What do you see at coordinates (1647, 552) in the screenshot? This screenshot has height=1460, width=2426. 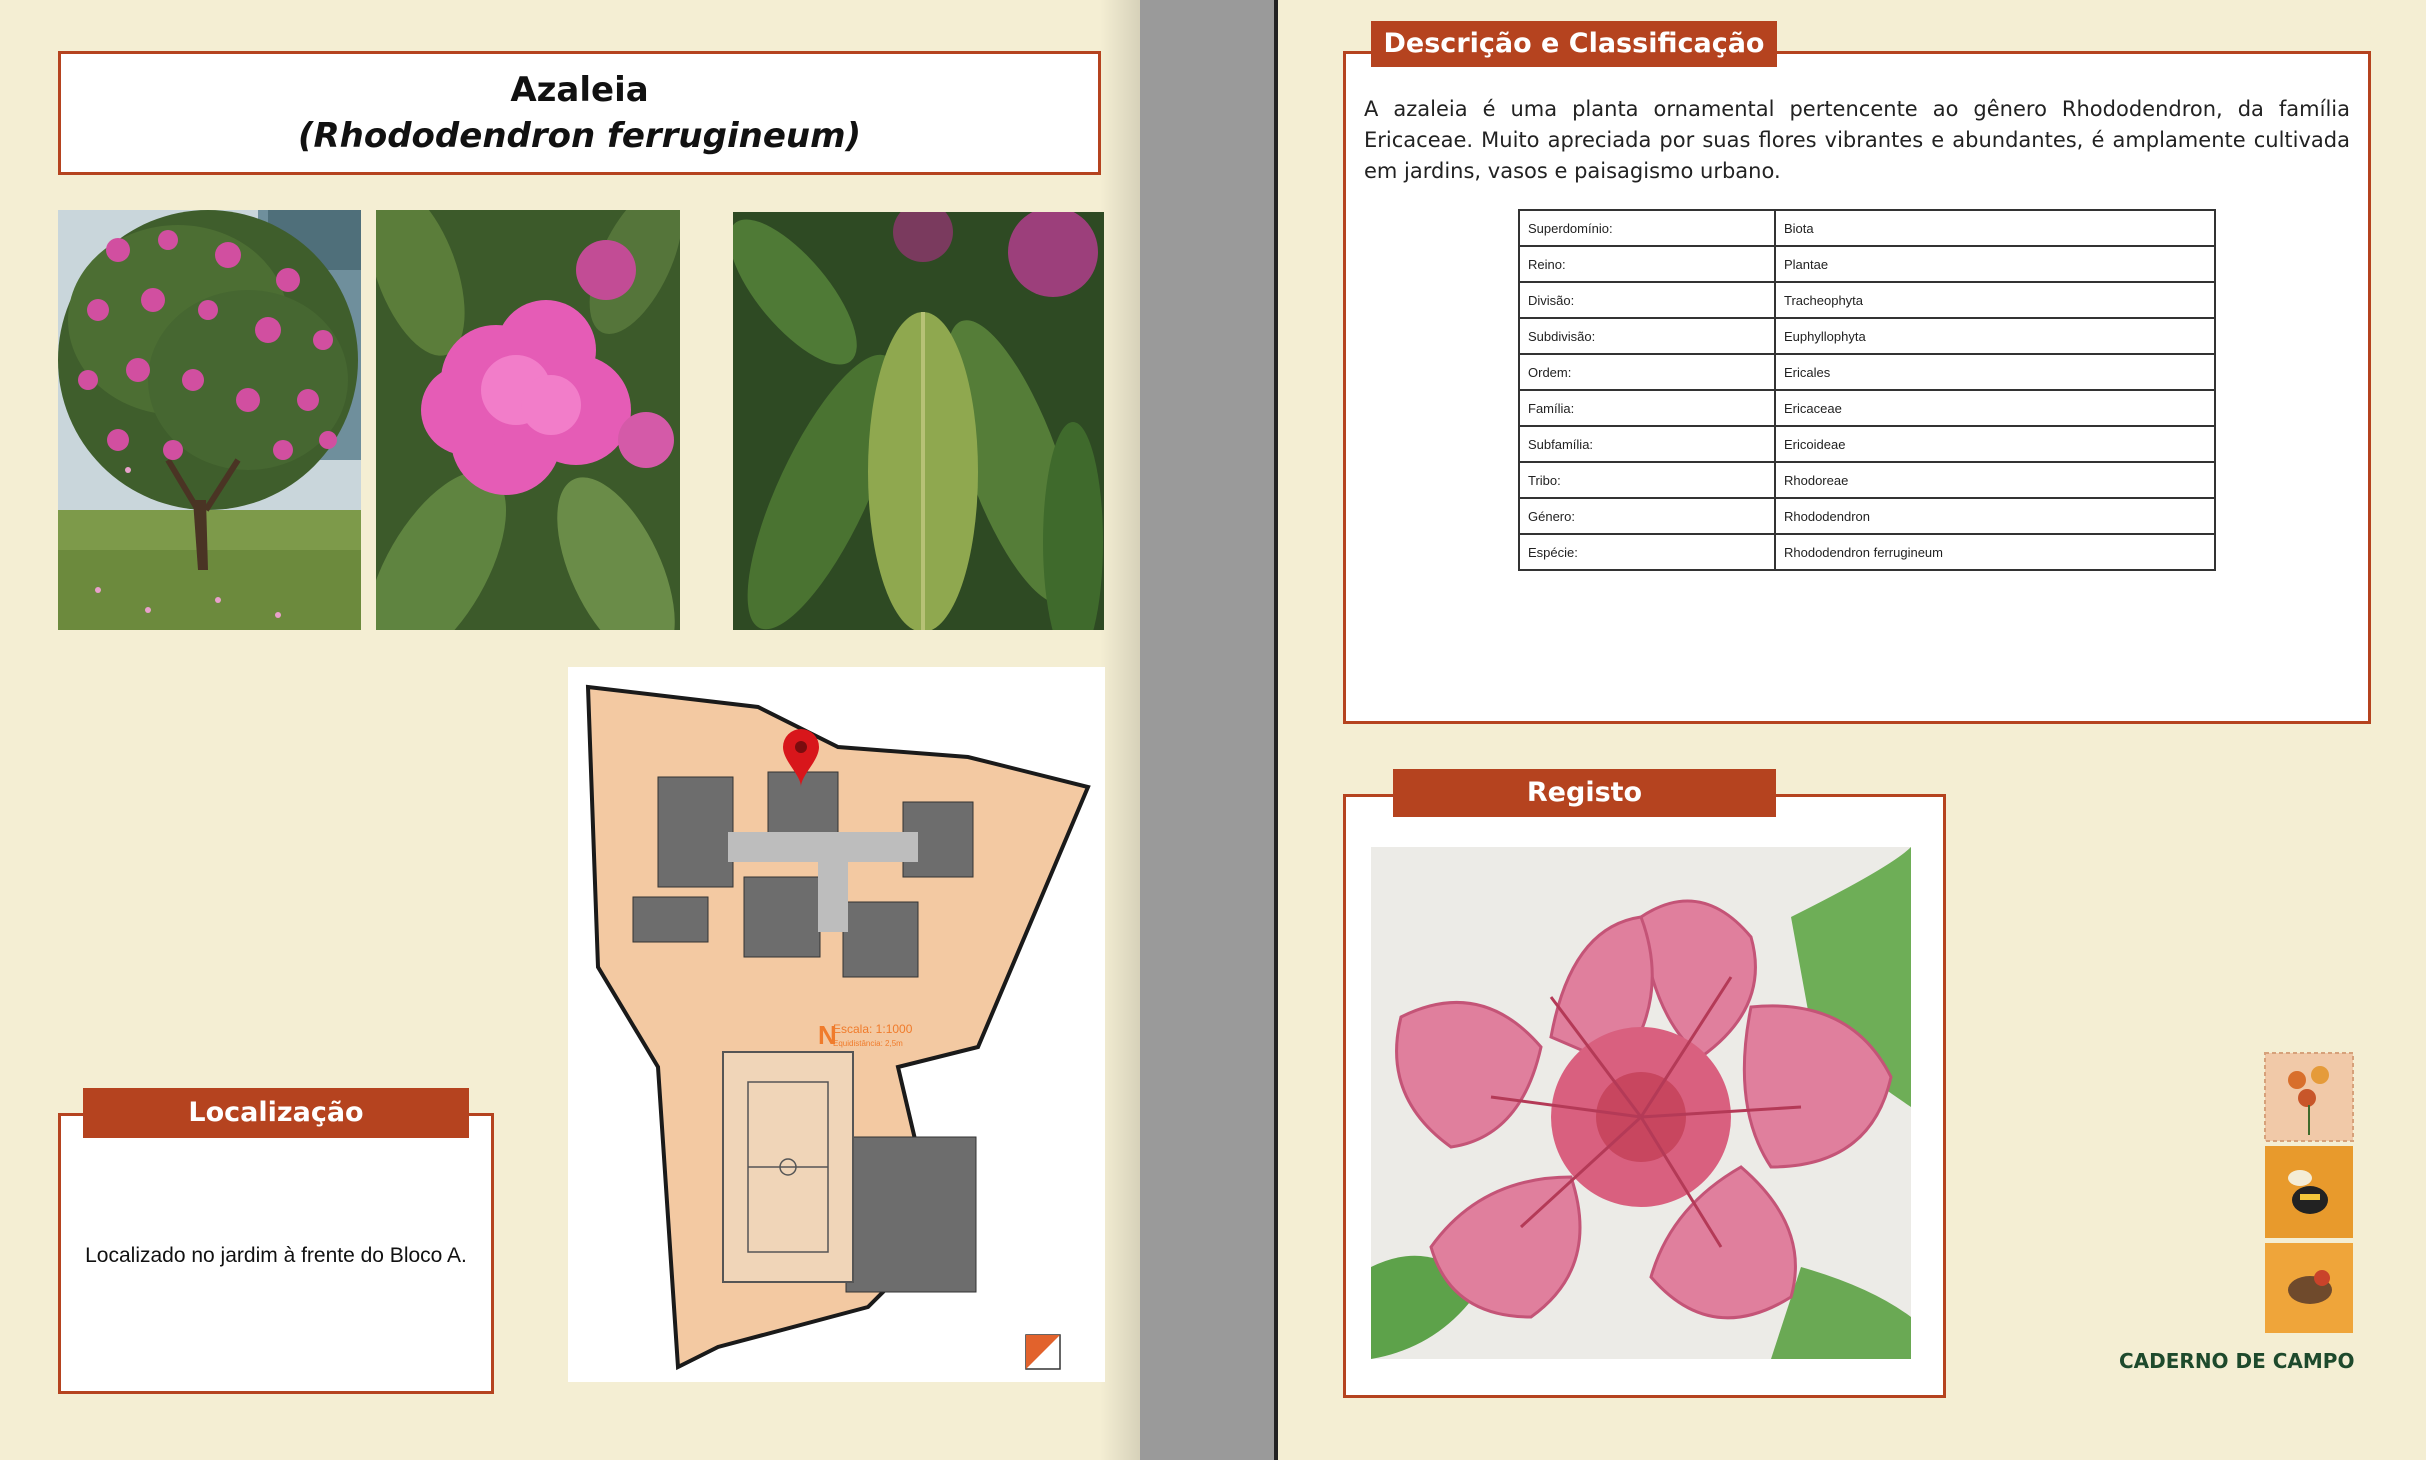 I see `taxonomy-rank: Espécie:` at bounding box center [1647, 552].